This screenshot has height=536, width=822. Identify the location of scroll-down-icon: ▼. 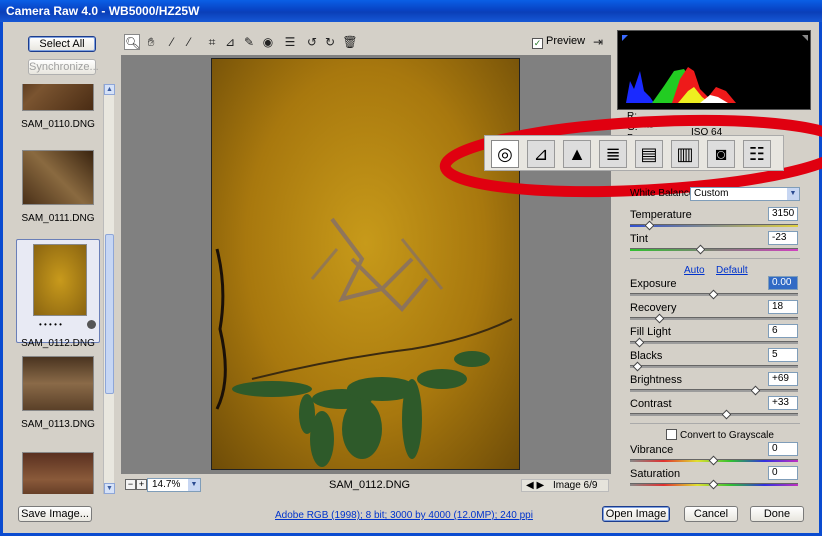
(109, 488).